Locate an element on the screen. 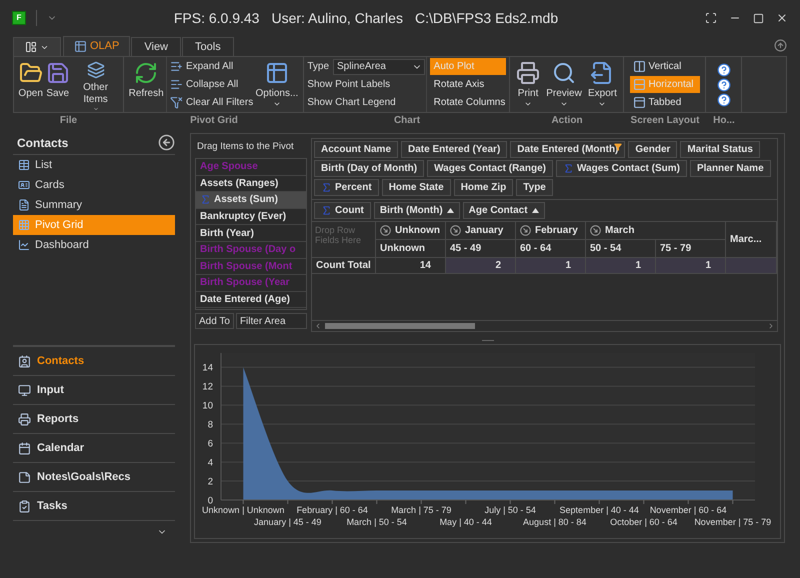  field-chip: Account Name is located at coordinates (356, 149).